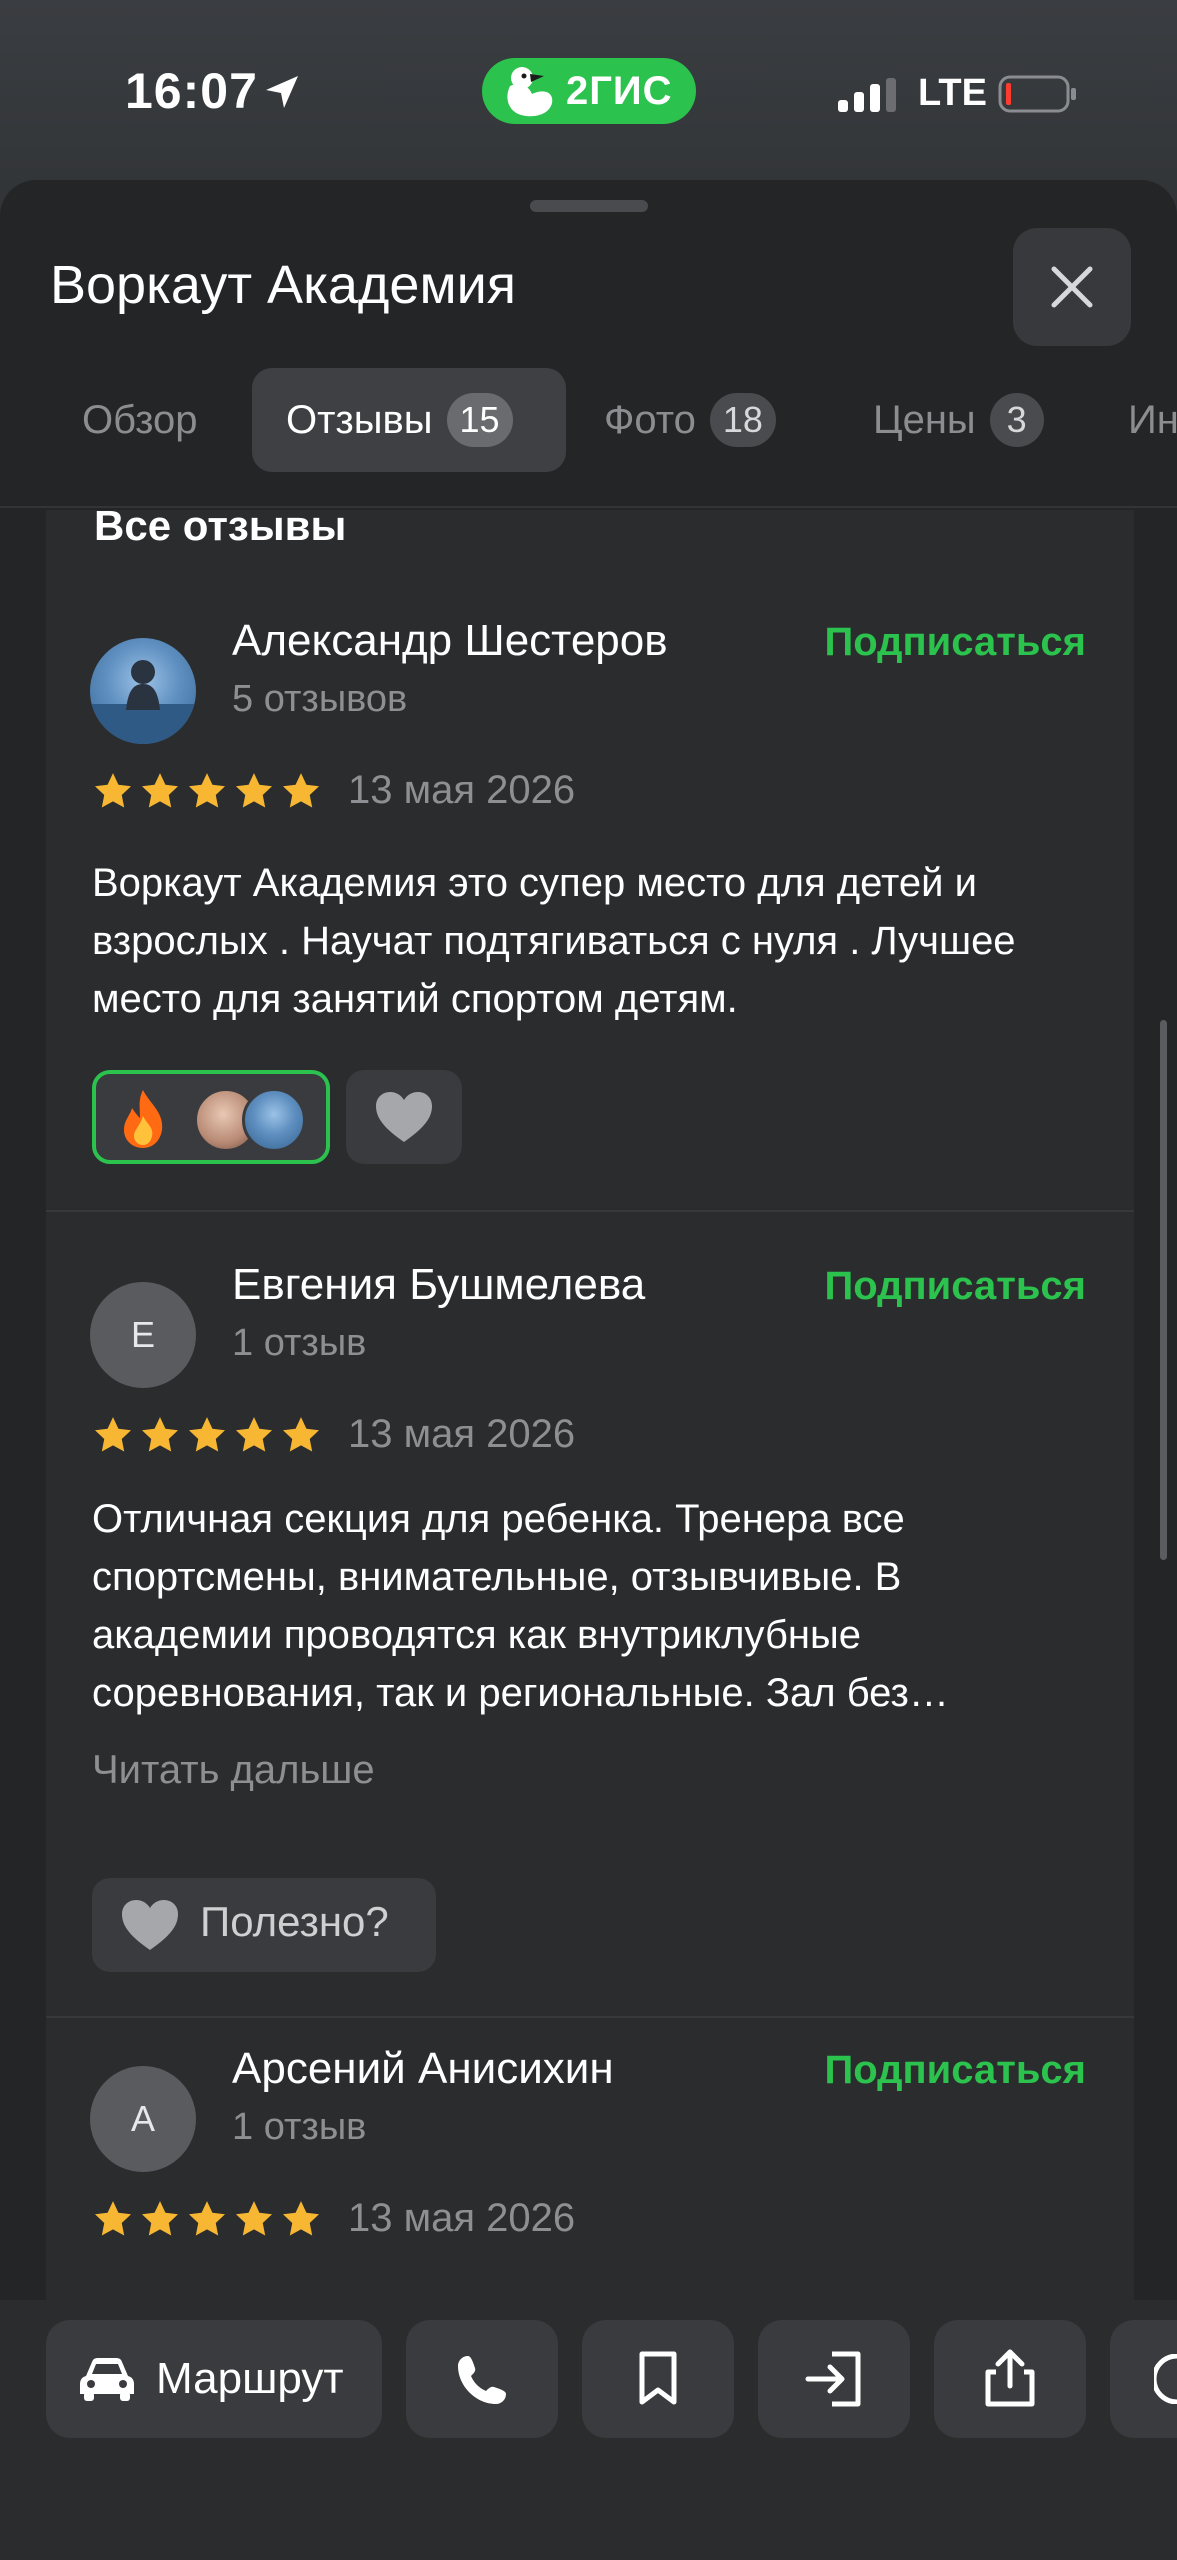  What do you see at coordinates (650, 419) in the screenshot?
I see `tab-label: Фото` at bounding box center [650, 419].